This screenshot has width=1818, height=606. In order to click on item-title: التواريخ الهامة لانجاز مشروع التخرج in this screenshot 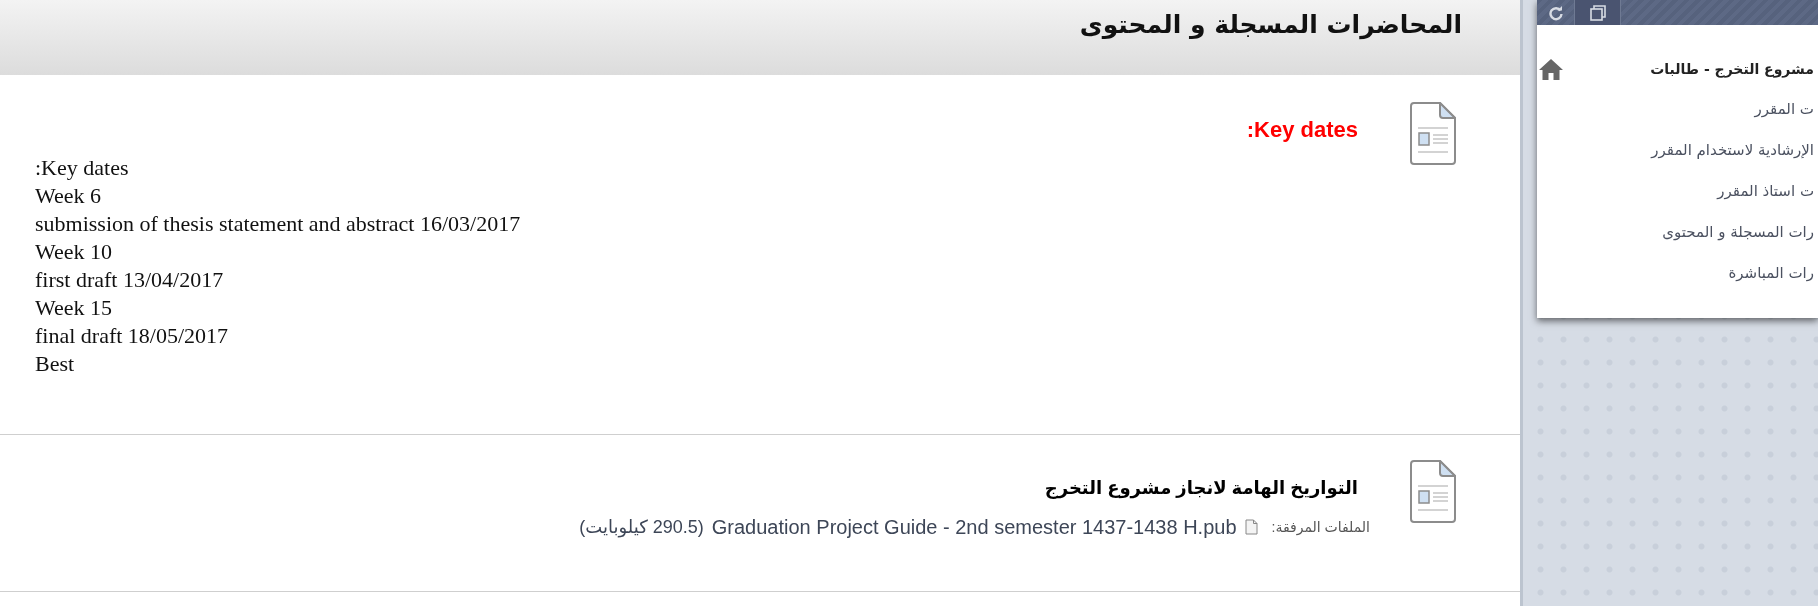, I will do `click(1201, 488)`.